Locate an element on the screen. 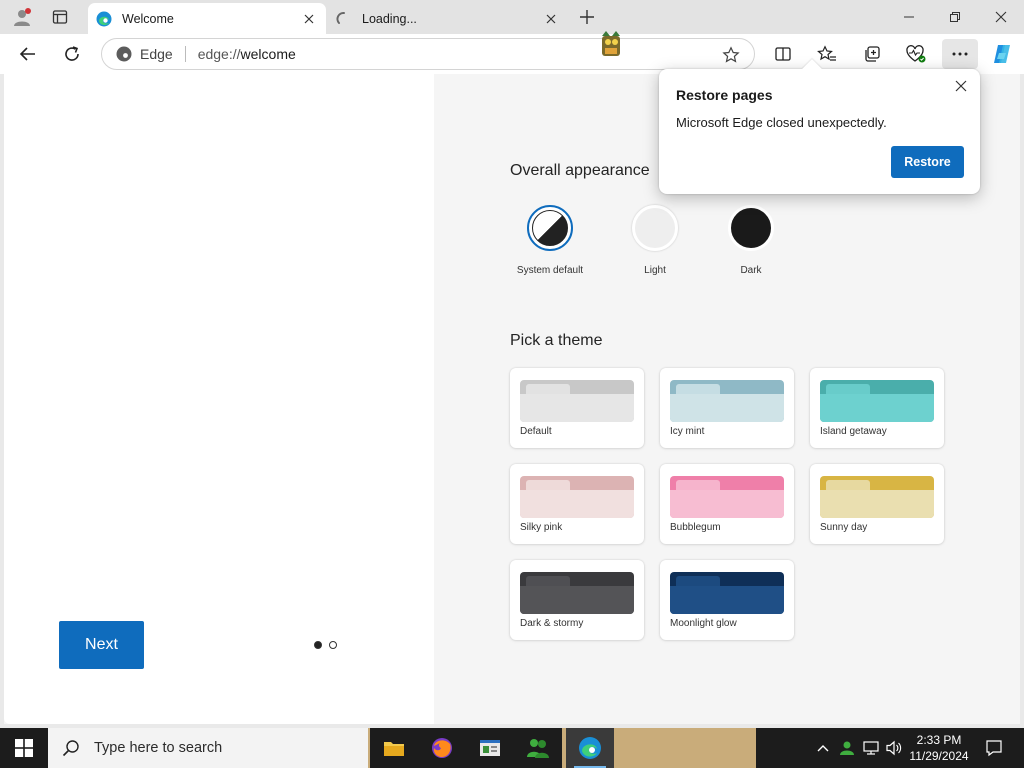  theme-label: Sunny day is located at coordinates (844, 527).